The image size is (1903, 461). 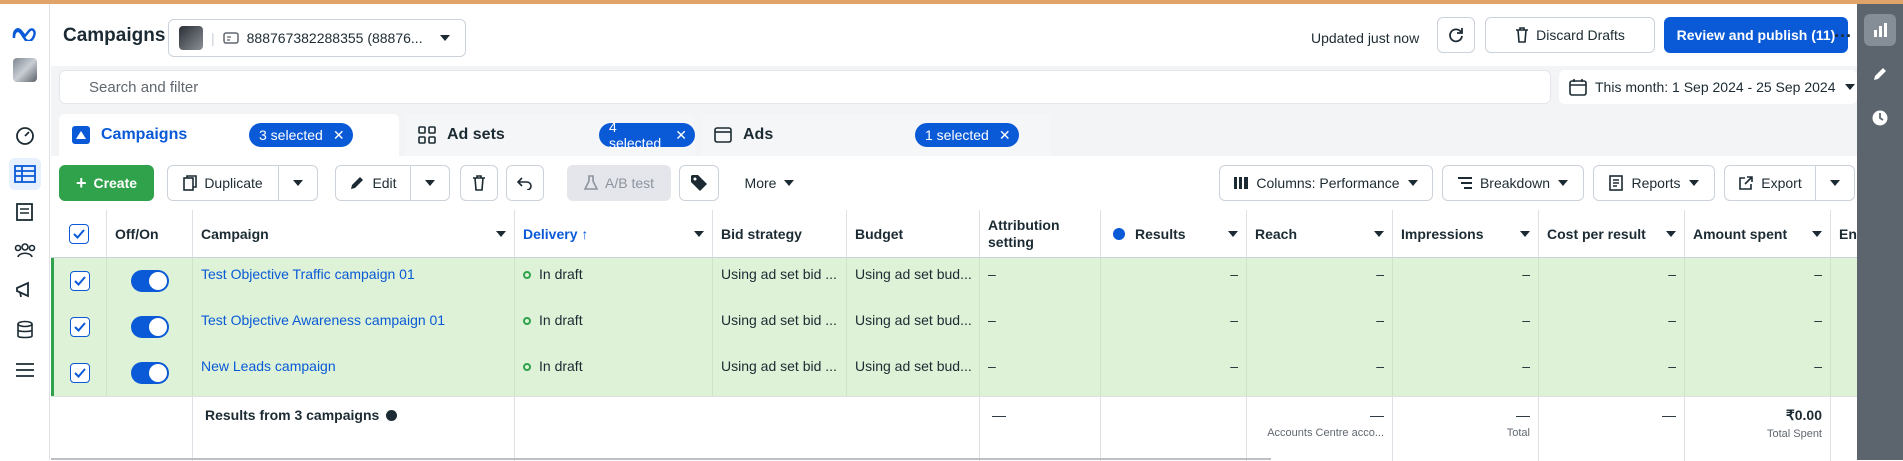 What do you see at coordinates (805, 87) in the screenshot?
I see `search-input: Search and filter` at bounding box center [805, 87].